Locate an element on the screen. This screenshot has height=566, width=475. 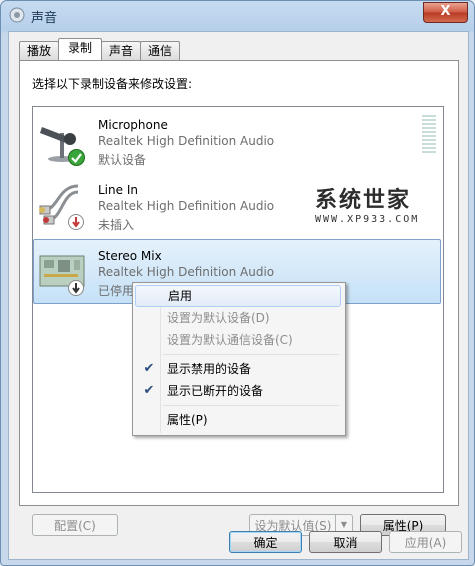
watermark-url: WWW.XP933.COM is located at coordinates (367, 219).